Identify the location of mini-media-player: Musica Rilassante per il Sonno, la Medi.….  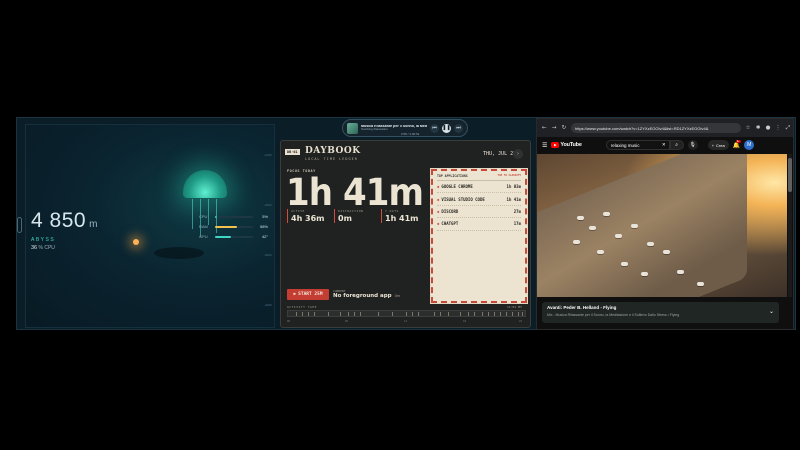
(405, 128).